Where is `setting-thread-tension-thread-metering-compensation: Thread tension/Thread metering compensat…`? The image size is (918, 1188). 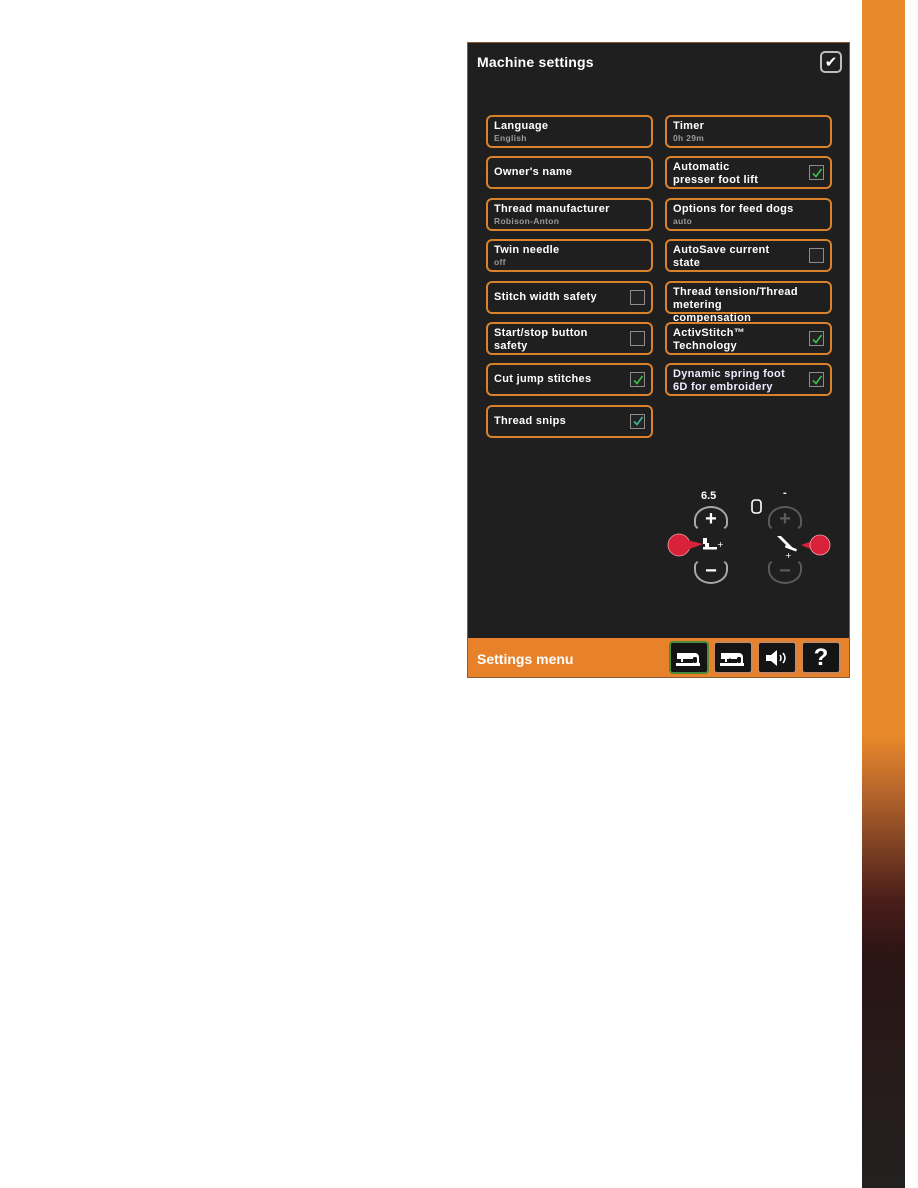
setting-thread-tension-thread-metering-compensation: Thread tension/Thread metering compensat… is located at coordinates (748, 302).